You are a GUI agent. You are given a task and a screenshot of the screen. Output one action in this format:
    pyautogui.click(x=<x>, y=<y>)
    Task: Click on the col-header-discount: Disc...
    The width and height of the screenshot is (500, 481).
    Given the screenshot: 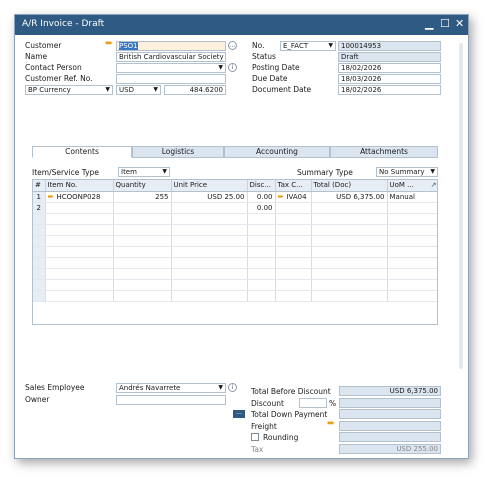 What is the action you would take?
    pyautogui.click(x=261, y=186)
    